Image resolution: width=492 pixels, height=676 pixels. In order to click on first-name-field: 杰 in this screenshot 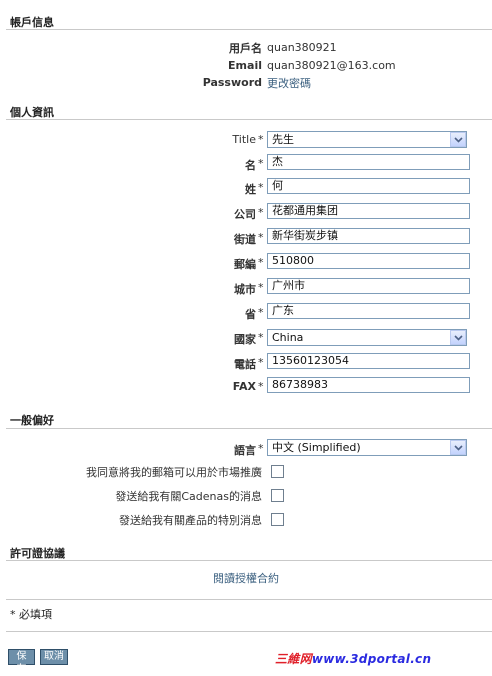, I will do `click(368, 162)`.